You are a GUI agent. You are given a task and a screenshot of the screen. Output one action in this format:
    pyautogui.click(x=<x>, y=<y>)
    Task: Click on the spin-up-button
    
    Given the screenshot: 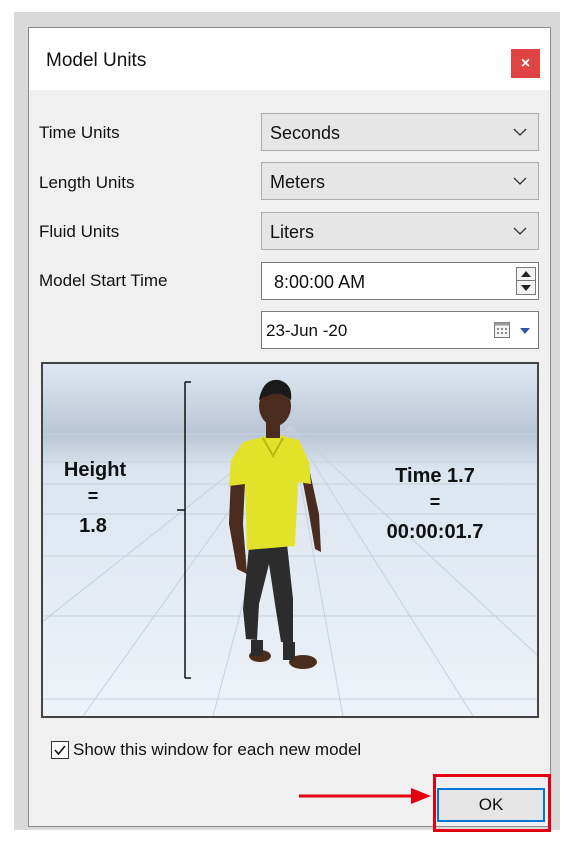 What is the action you would take?
    pyautogui.click(x=526, y=274)
    